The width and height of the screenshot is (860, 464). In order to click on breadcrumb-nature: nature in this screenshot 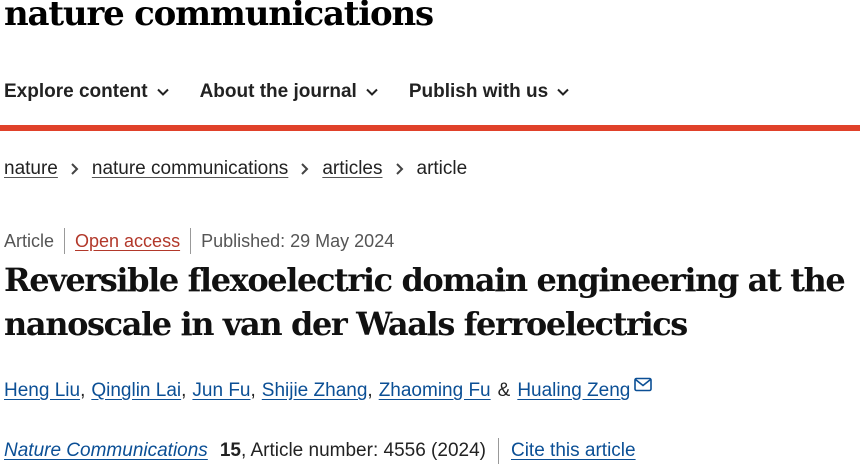, I will do `click(31, 169)`.